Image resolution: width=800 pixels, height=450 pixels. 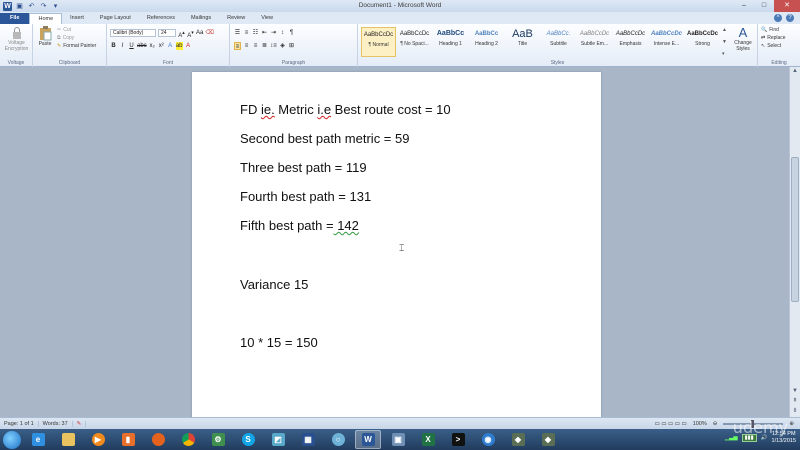 What do you see at coordinates (795, 401) in the screenshot?
I see `previous-page-icon: ⇞` at bounding box center [795, 401].